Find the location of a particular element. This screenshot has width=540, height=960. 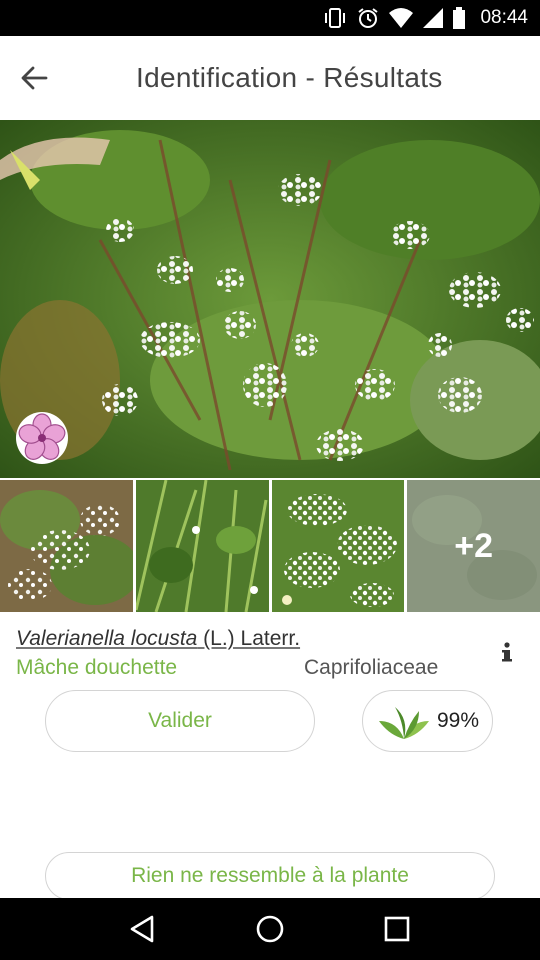

thumbnail-strip: +2 is located at coordinates (270, 546).